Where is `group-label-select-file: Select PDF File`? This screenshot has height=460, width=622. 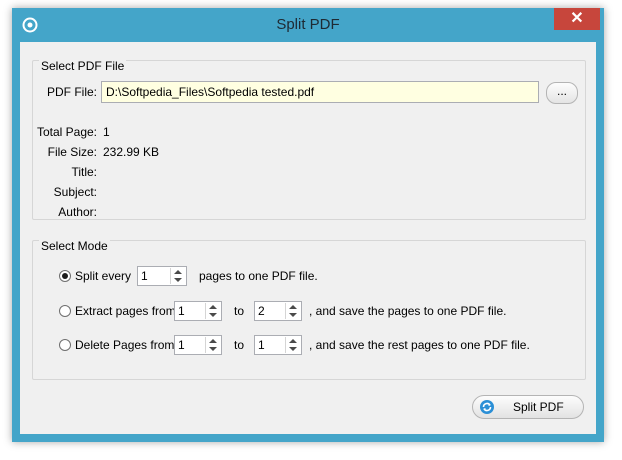 group-label-select-file: Select PDF File is located at coordinates (83, 66).